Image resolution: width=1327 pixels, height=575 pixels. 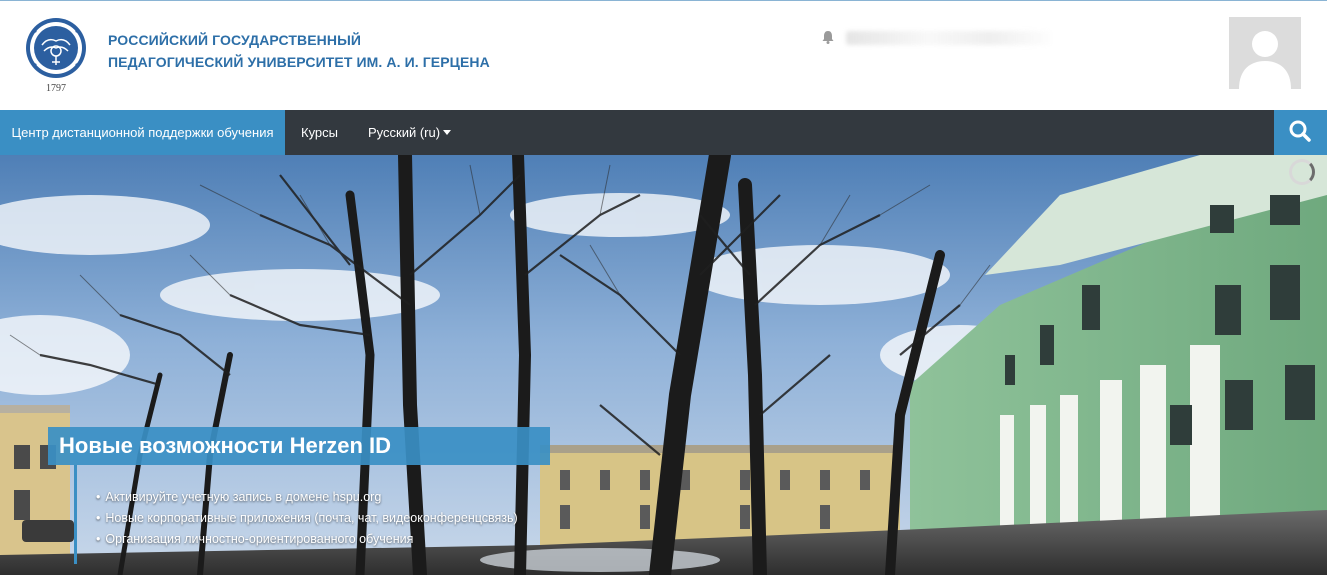 What do you see at coordinates (56, 57) in the screenshot?
I see `university-logo: 1797` at bounding box center [56, 57].